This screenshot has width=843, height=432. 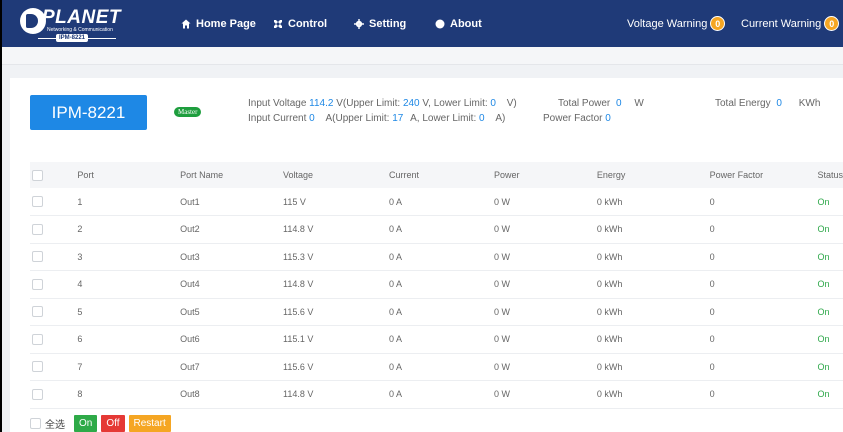 I want to click on input-voltage-lower-label: V, Lower Limit:, so click(x=455, y=103).